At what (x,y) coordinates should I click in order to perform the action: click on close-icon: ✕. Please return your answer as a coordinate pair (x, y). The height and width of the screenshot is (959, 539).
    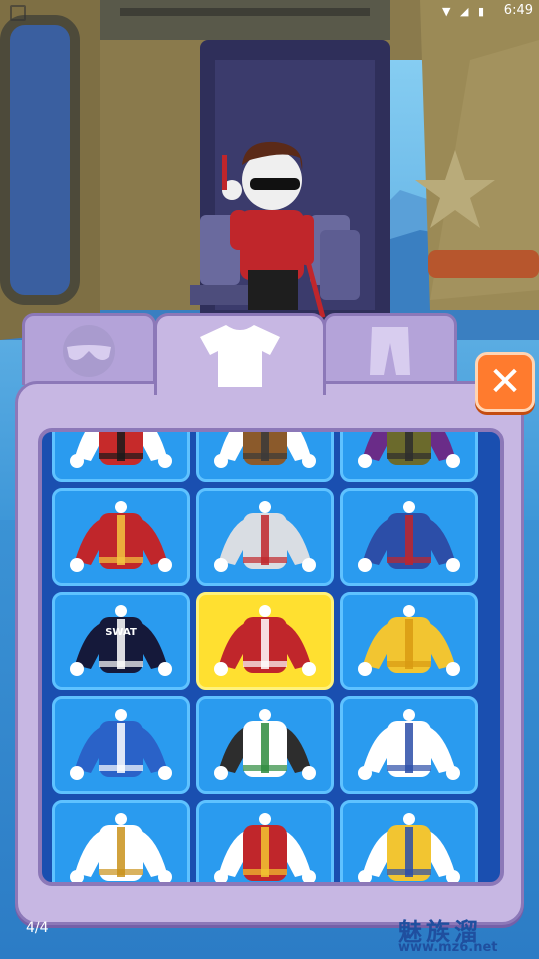
    Looking at the image, I should click on (505, 382).